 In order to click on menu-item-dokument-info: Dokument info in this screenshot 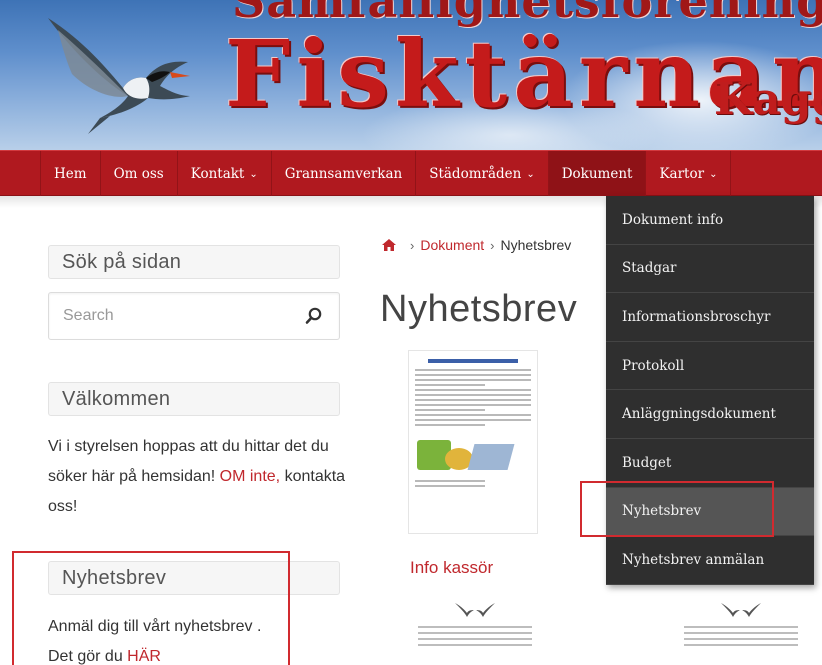, I will do `click(710, 220)`.